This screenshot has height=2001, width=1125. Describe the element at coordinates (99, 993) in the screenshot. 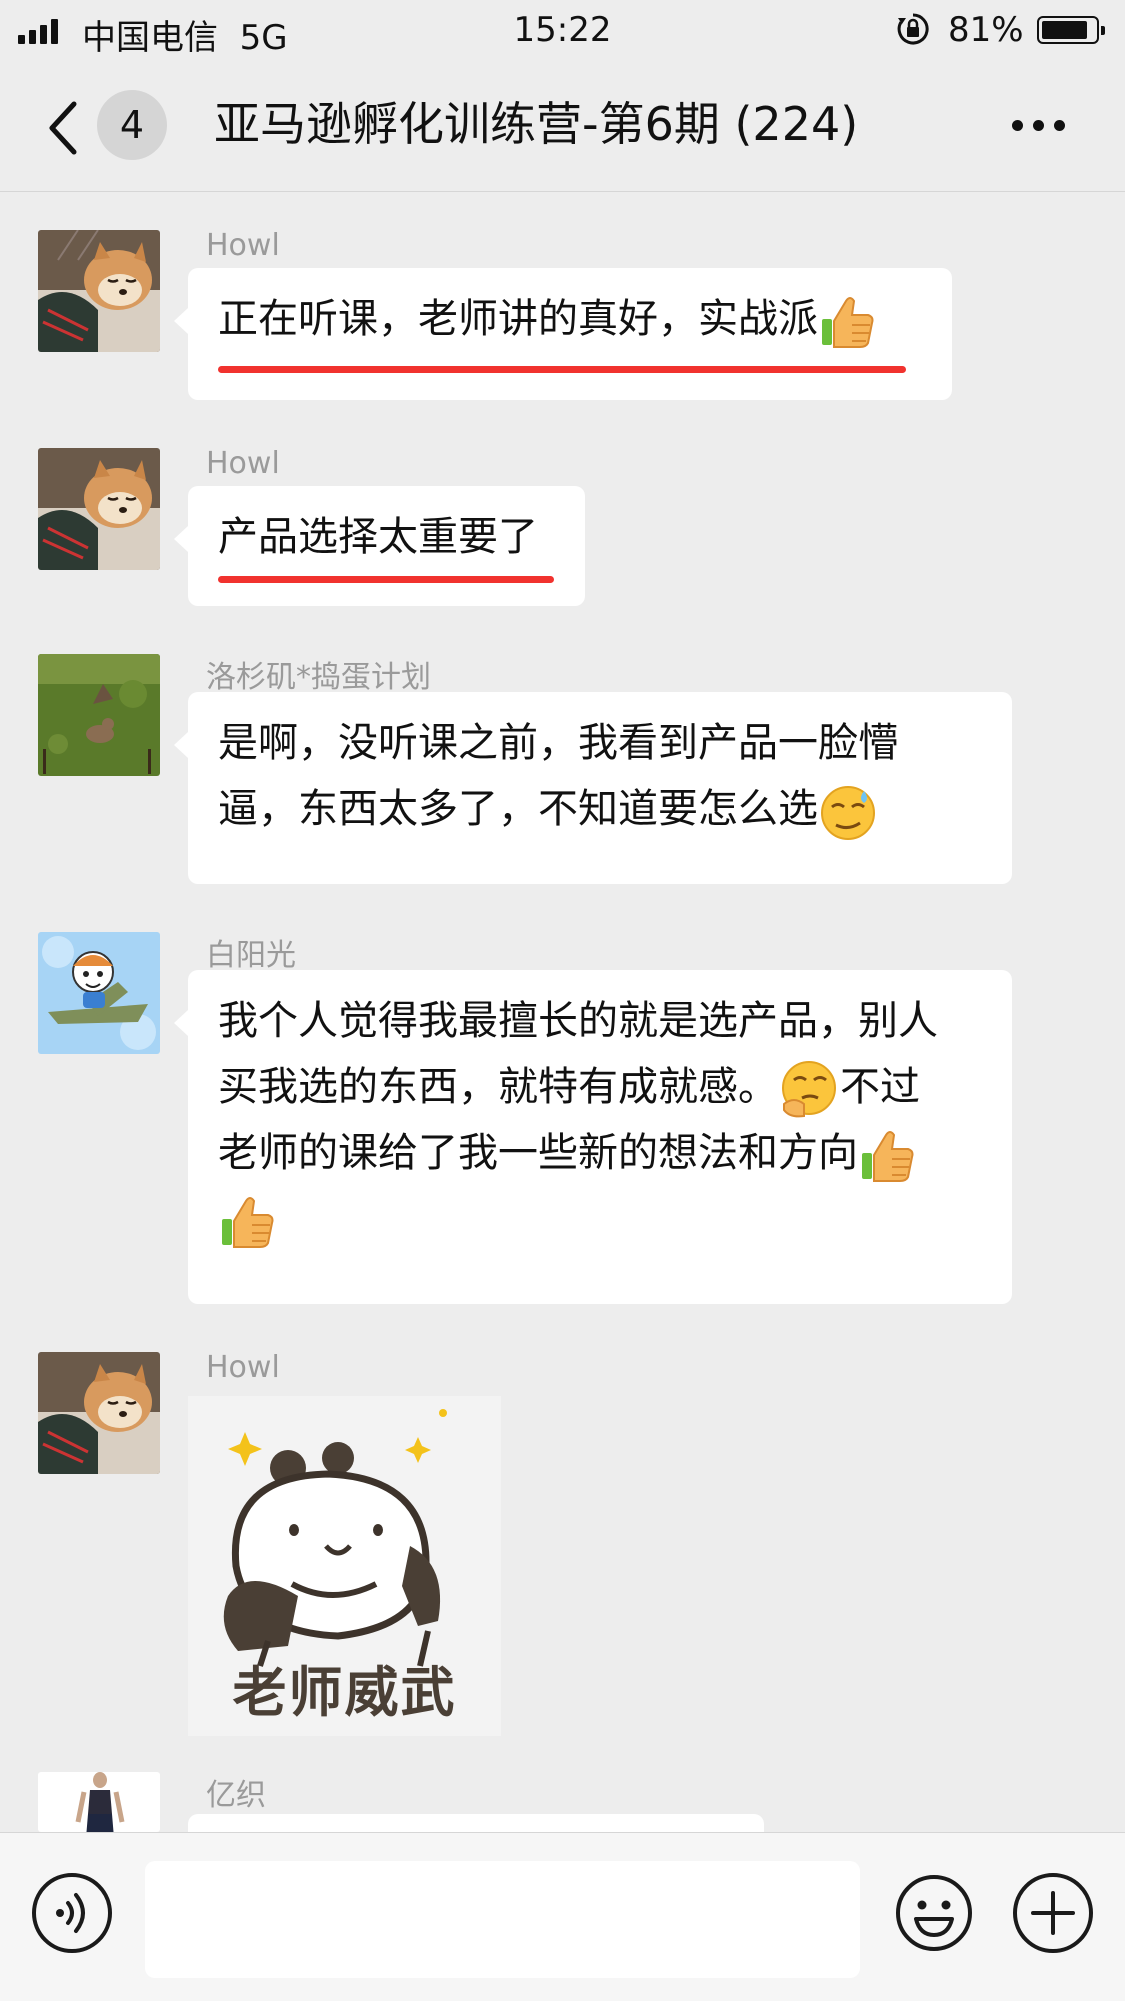

I see `cartoon-pilot-avatar` at that location.